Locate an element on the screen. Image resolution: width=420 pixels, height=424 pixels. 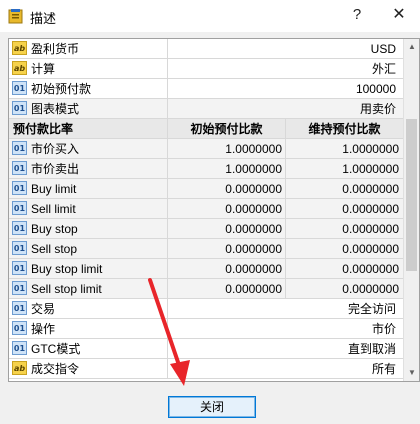
app-icon is located at coordinates (15, 16).